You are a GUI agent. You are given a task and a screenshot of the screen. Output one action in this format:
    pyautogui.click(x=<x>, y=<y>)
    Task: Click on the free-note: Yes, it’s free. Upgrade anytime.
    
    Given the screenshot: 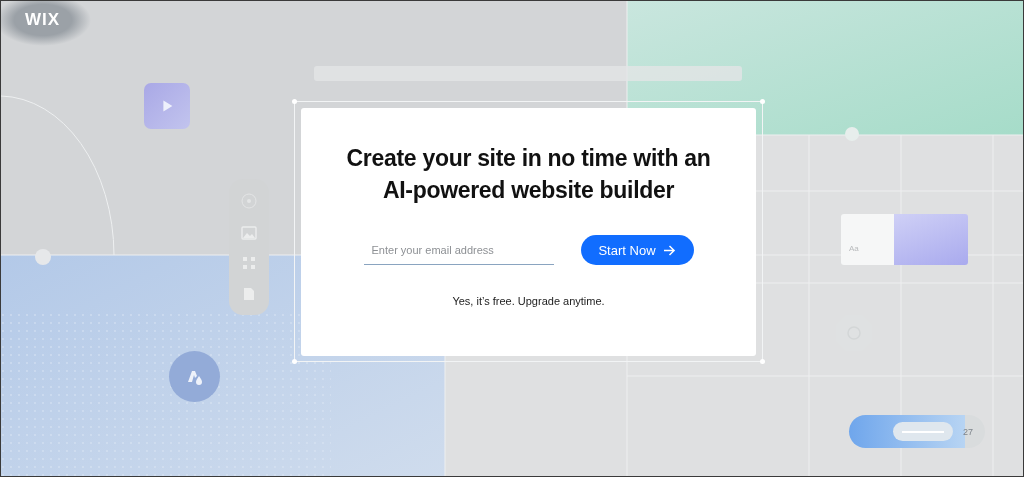 What is the action you would take?
    pyautogui.click(x=528, y=301)
    